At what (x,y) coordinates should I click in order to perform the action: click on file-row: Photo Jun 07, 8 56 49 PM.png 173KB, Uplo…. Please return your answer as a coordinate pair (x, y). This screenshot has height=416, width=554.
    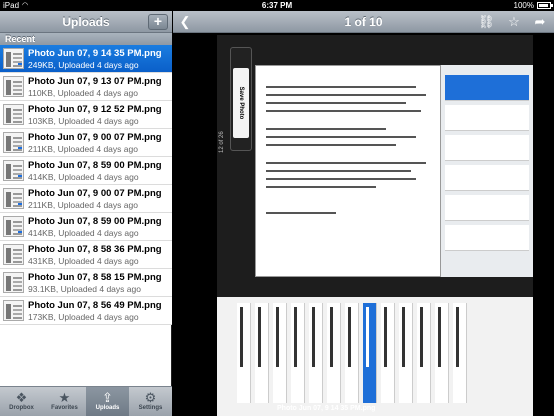
    Looking at the image, I should click on (86, 311).